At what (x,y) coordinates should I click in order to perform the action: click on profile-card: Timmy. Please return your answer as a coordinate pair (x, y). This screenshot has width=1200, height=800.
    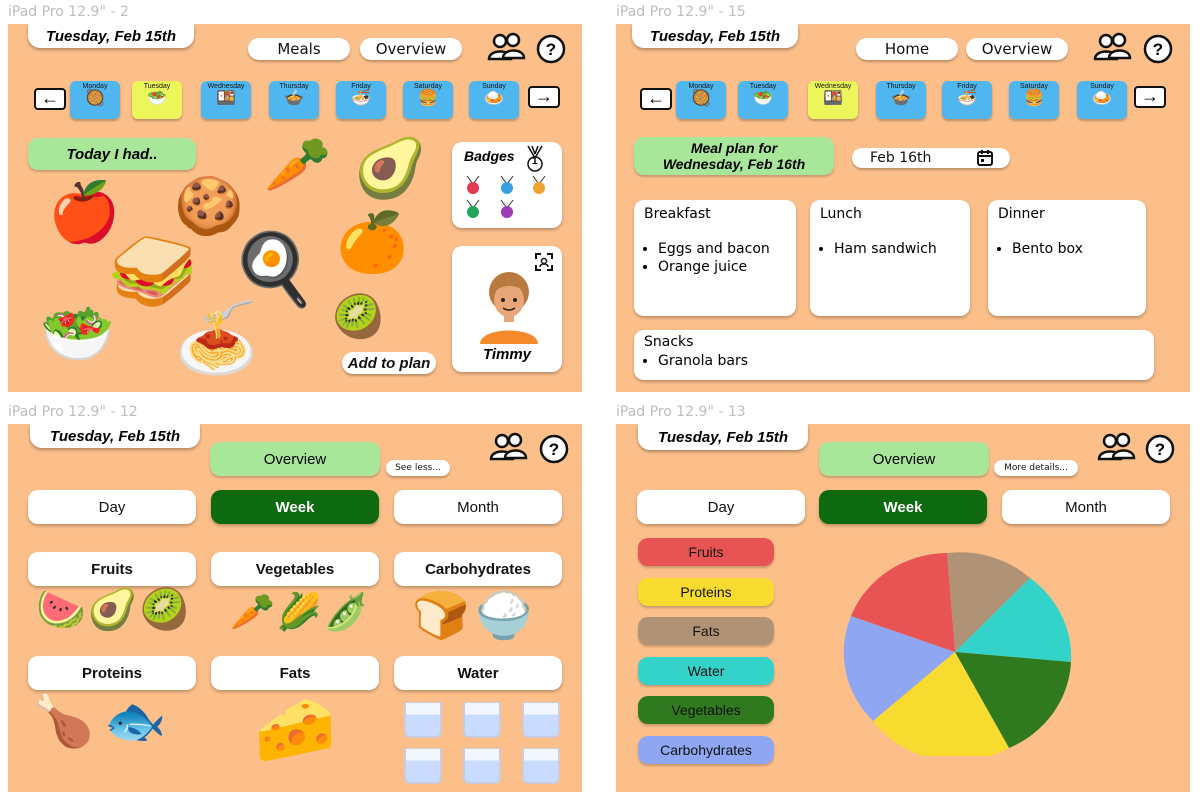
    Looking at the image, I should click on (507, 309).